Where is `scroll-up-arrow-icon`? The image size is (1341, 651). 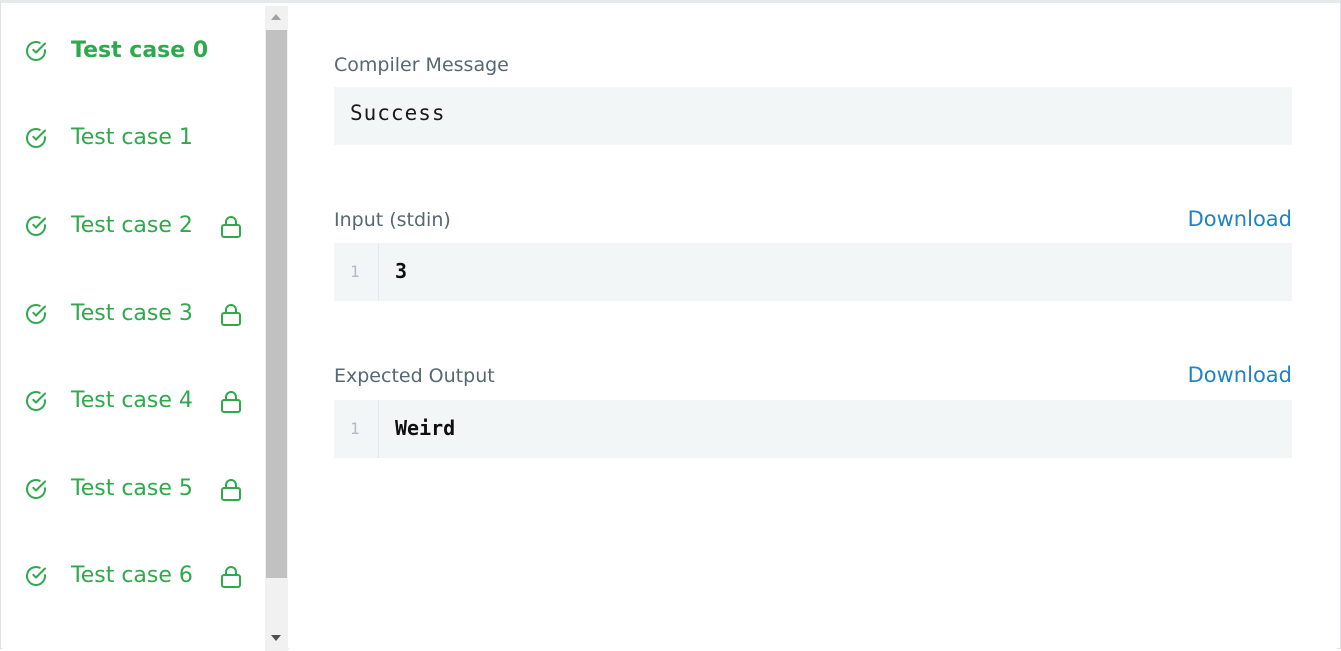
scroll-up-arrow-icon is located at coordinates (276, 17).